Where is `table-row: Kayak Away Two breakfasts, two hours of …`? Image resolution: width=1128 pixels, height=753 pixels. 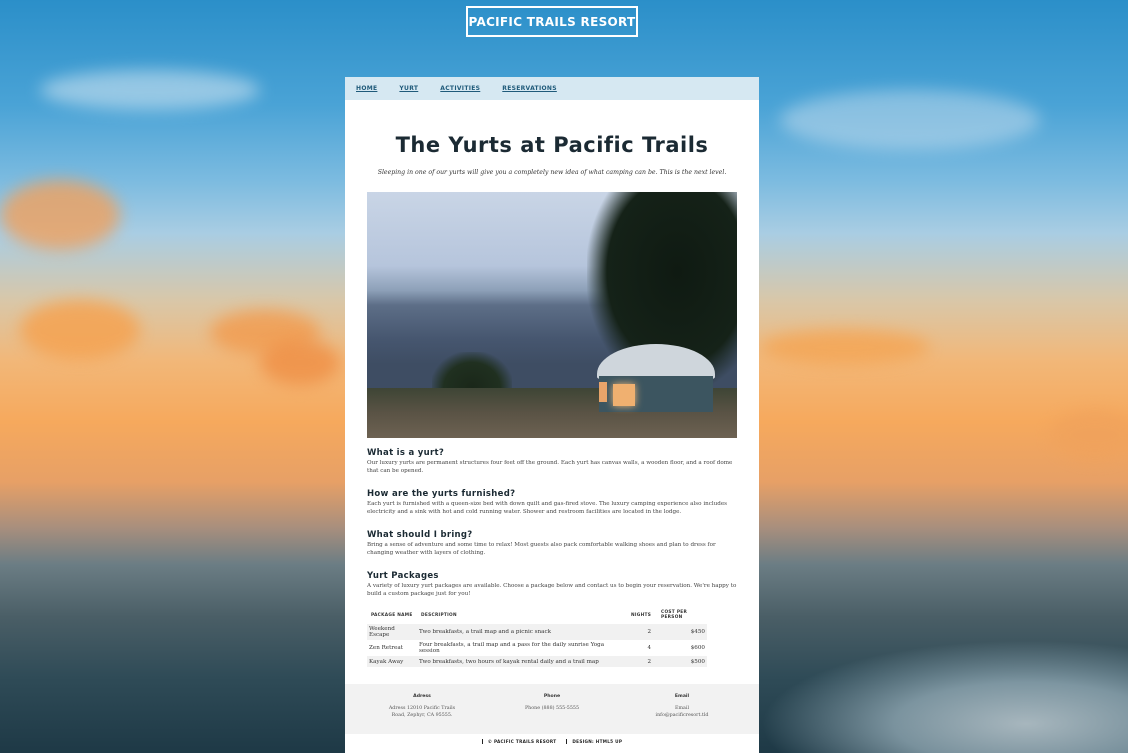 table-row: Kayak Away Two breakfasts, two hours of … is located at coordinates (537, 661).